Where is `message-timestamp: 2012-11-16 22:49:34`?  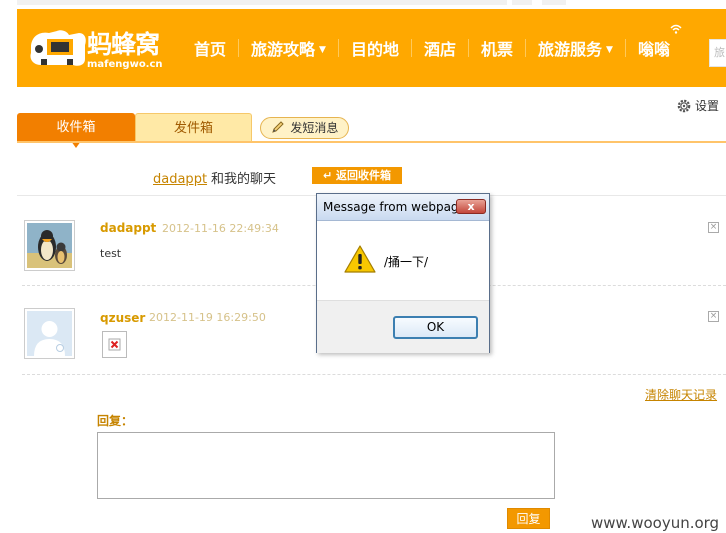
message-timestamp: 2012-11-16 22:49:34 is located at coordinates (220, 228).